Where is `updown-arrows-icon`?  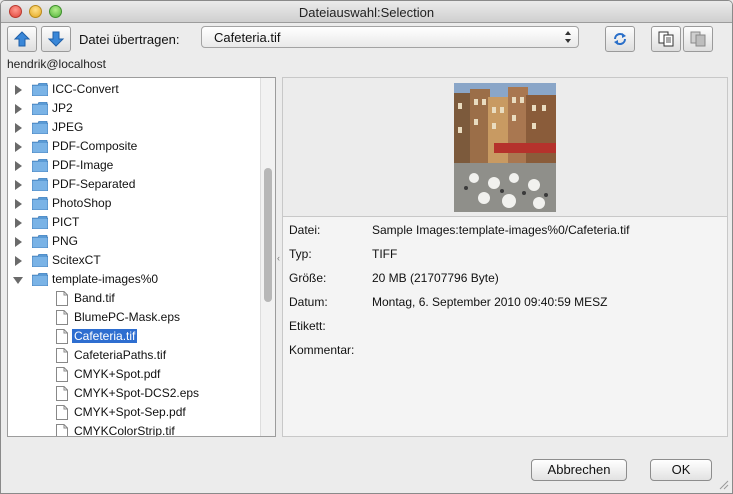
updown-arrows-icon is located at coordinates (568, 37).